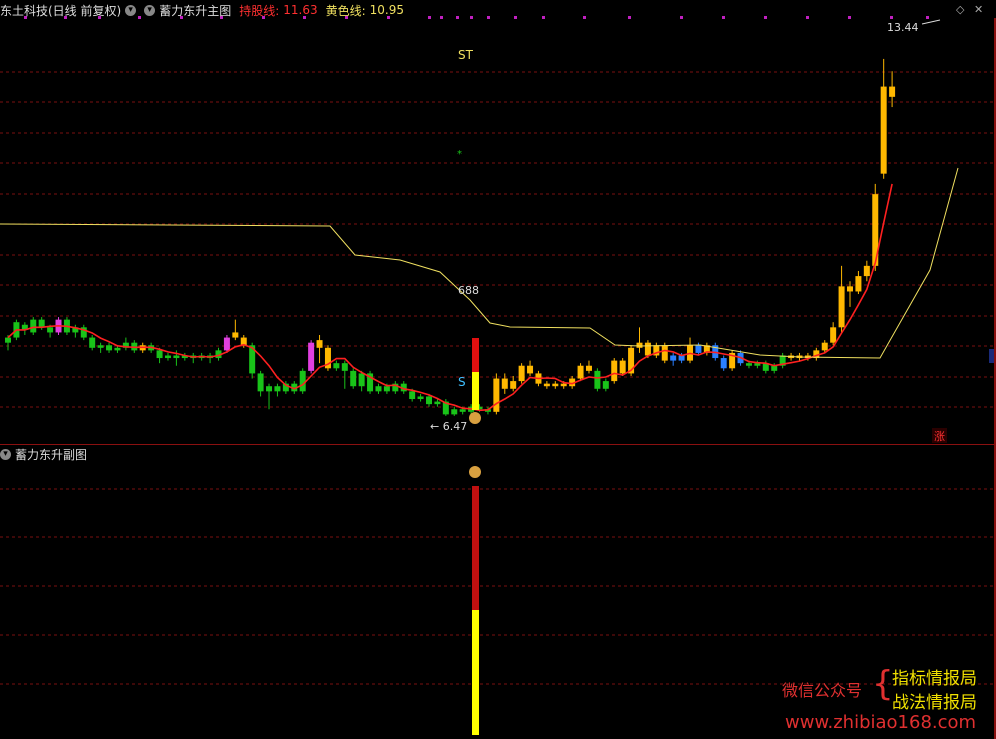 This screenshot has height=739, width=996. I want to click on indicator-dropdown-icon: ▾, so click(150, 10).